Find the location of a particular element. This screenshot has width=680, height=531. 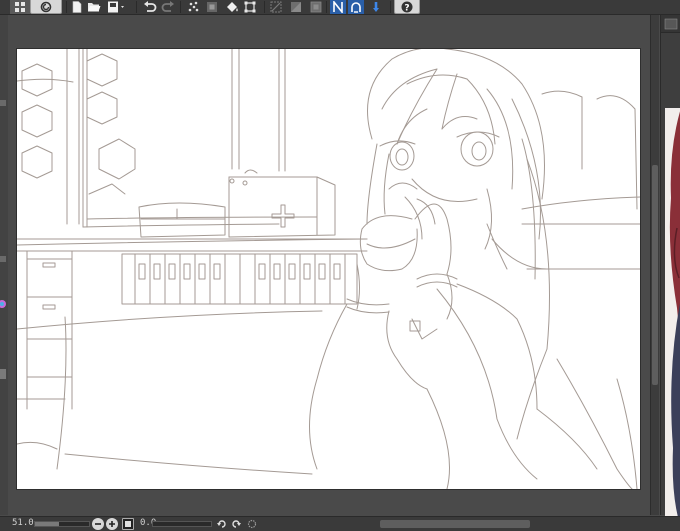

horizontal-scrollbar is located at coordinates (455, 524).